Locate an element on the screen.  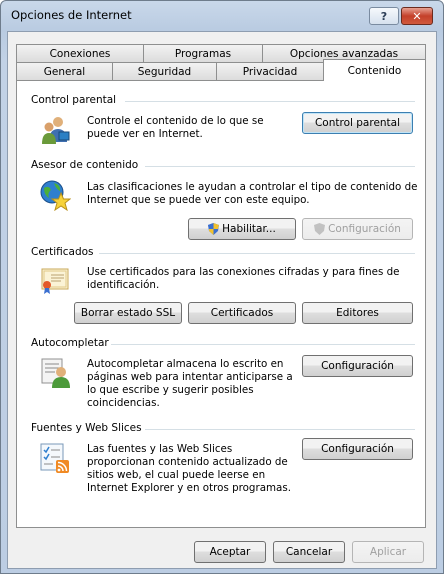
help-button: ? is located at coordinates (384, 16).